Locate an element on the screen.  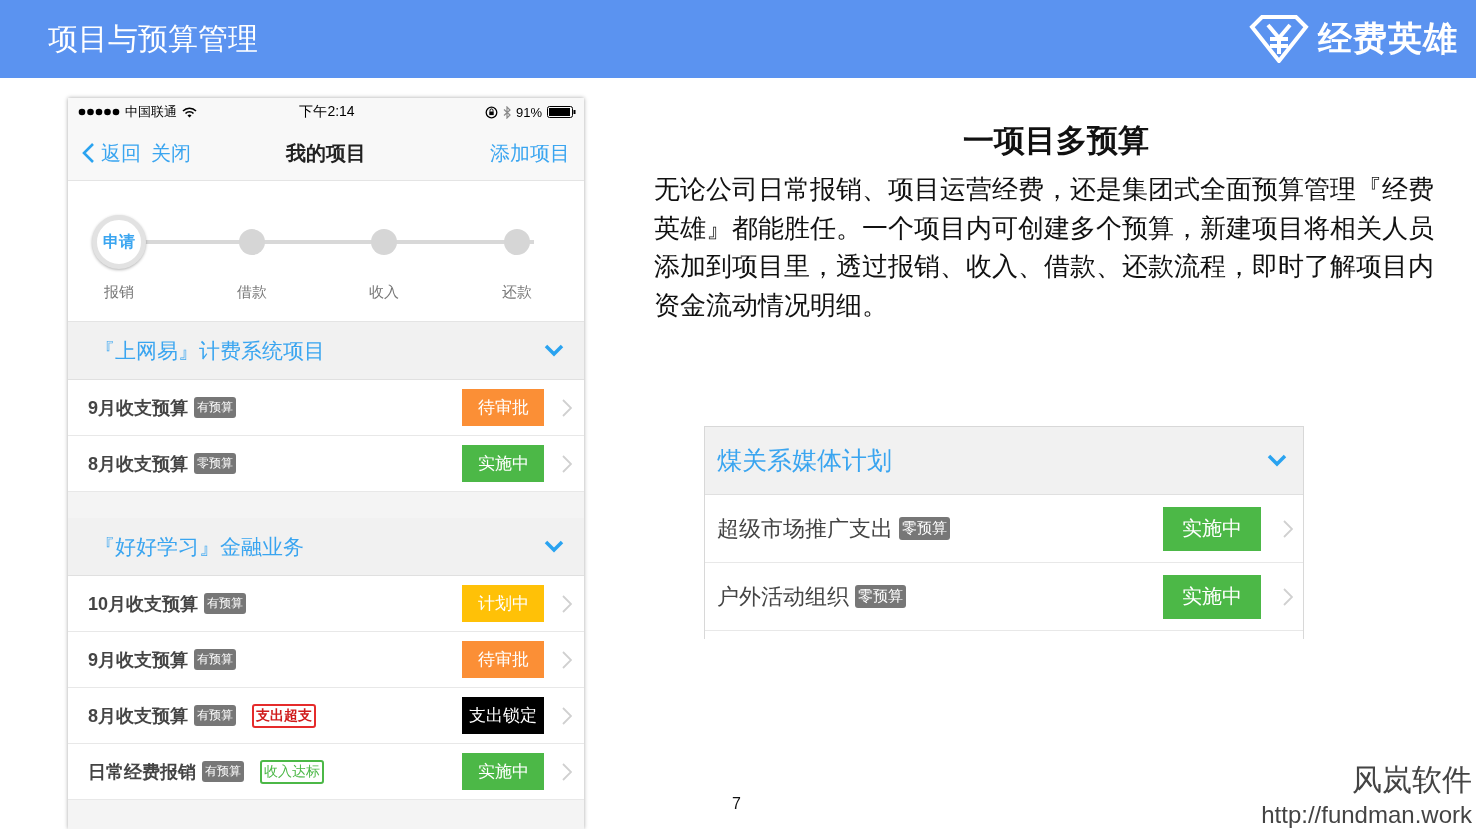
status-badge: 计划中 is located at coordinates (503, 603).